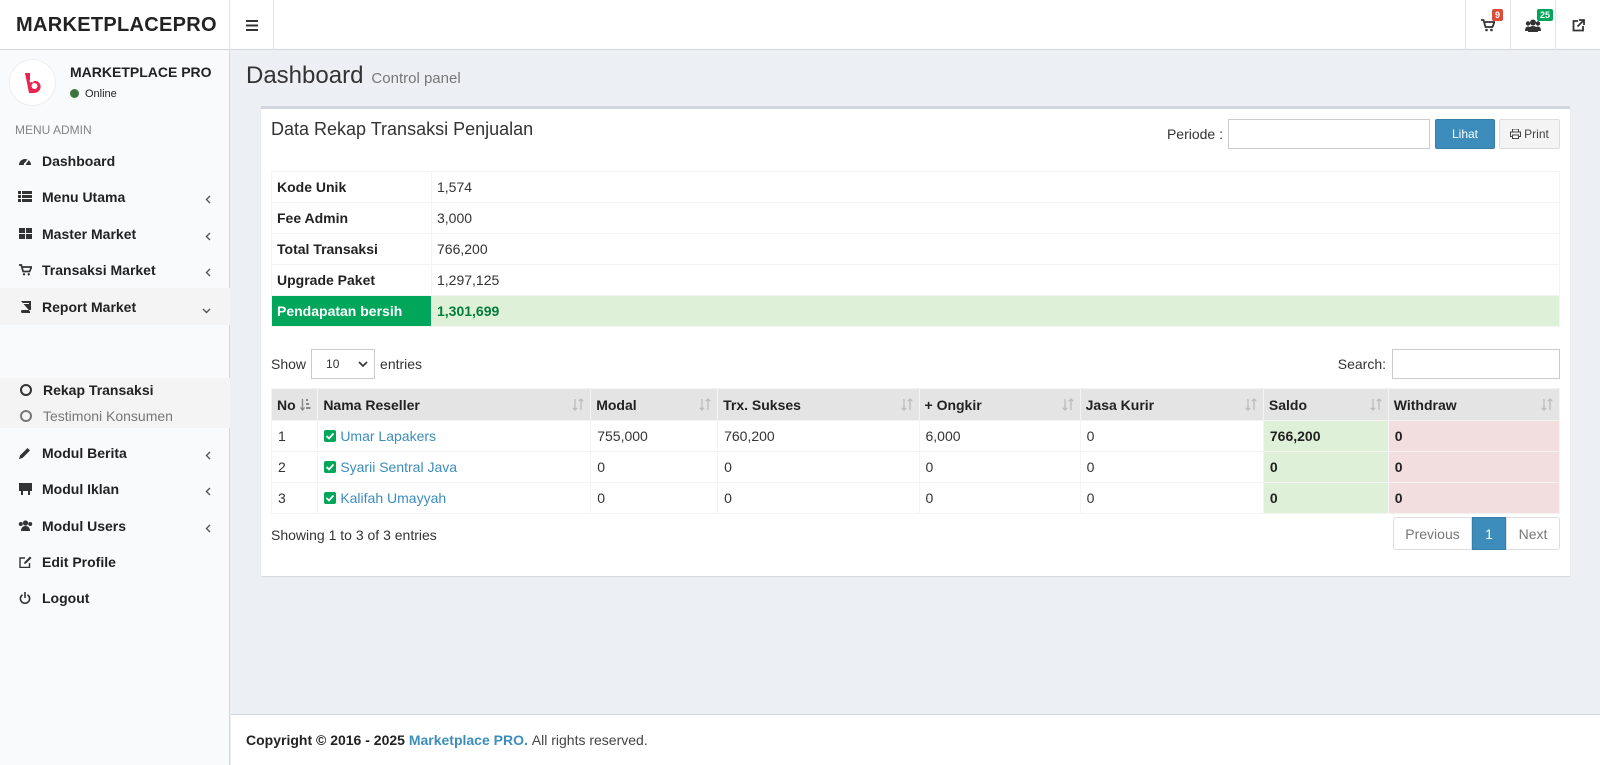 The height and width of the screenshot is (765, 1600). What do you see at coordinates (1577, 25) in the screenshot?
I see `external-link-button` at bounding box center [1577, 25].